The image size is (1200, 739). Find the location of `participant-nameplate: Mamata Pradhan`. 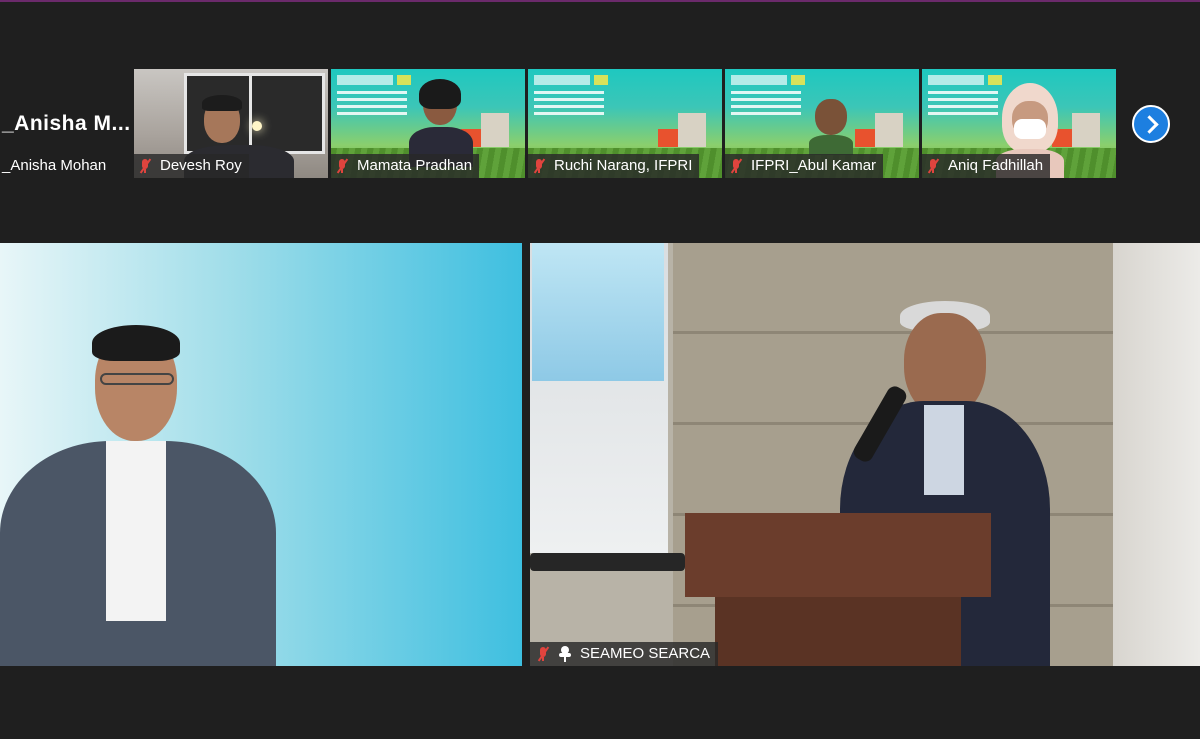

participant-nameplate: Mamata Pradhan is located at coordinates (405, 166).